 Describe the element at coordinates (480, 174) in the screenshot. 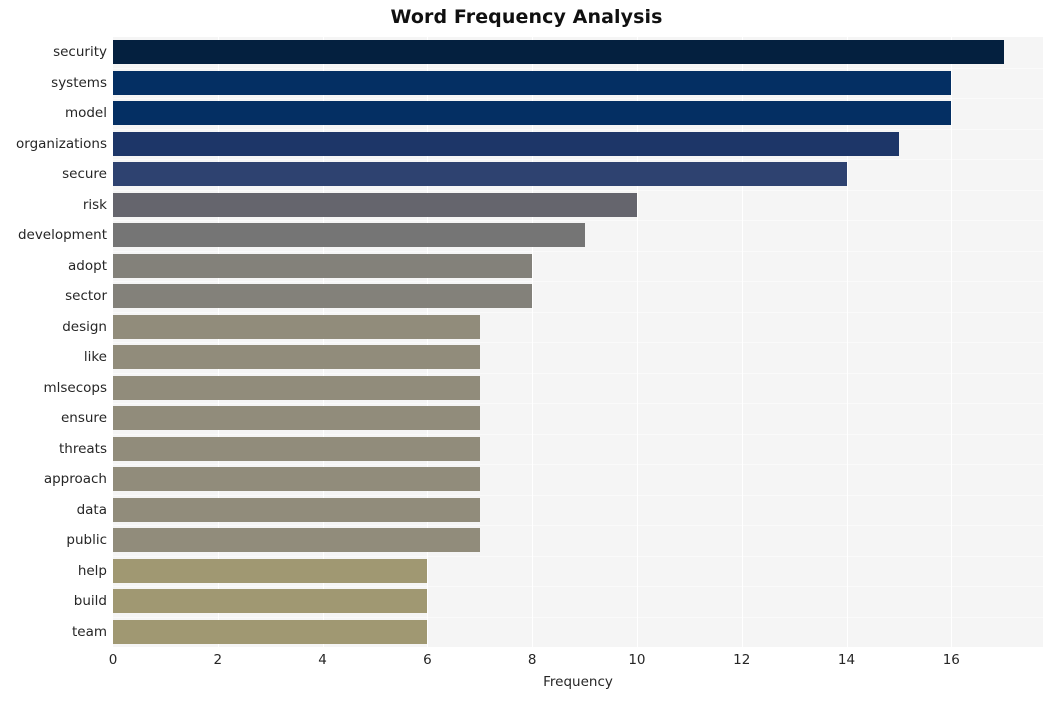

I see `bar-secure` at that location.